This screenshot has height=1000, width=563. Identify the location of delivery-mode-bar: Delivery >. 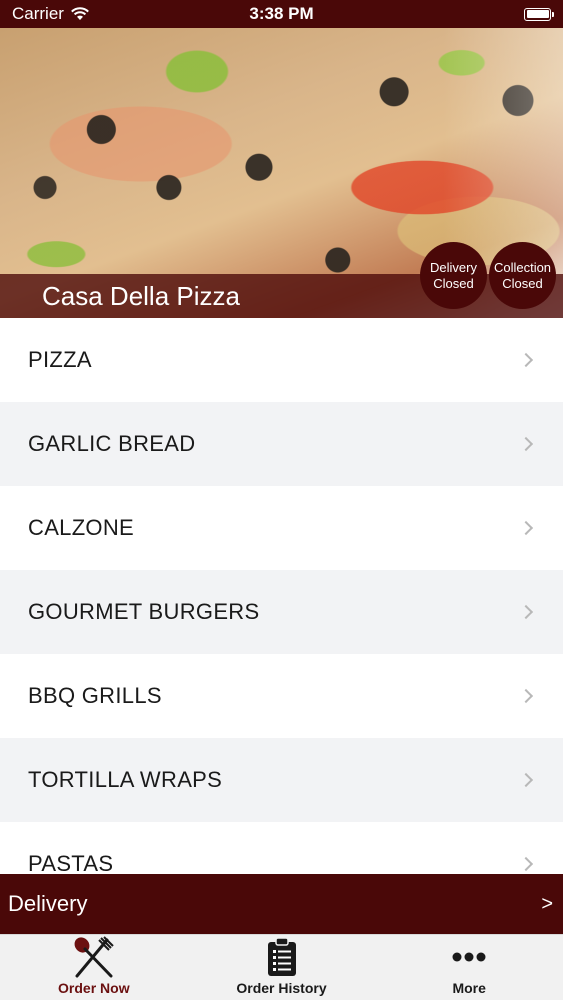
(281, 904).